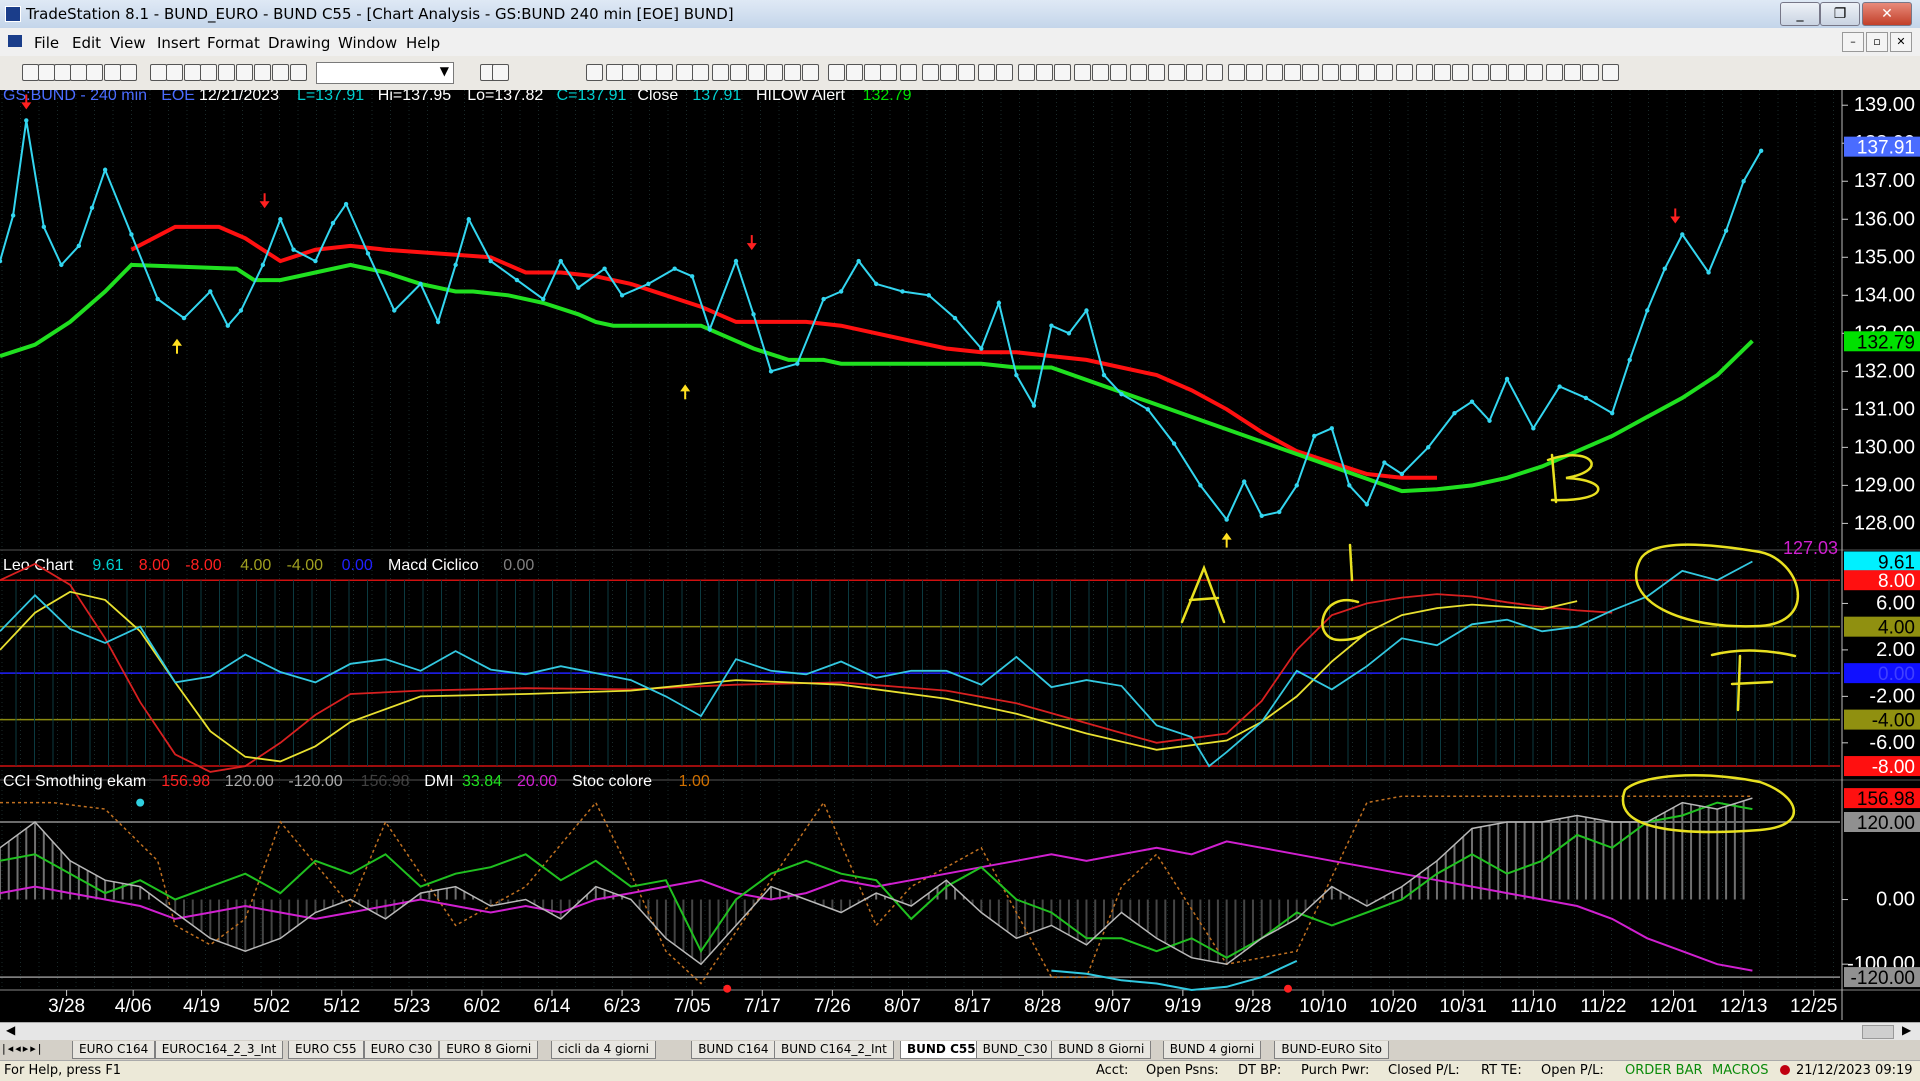 Image resolution: width=1920 pixels, height=1081 pixels. What do you see at coordinates (86, 43) in the screenshot?
I see `menu-edit: Edit` at bounding box center [86, 43].